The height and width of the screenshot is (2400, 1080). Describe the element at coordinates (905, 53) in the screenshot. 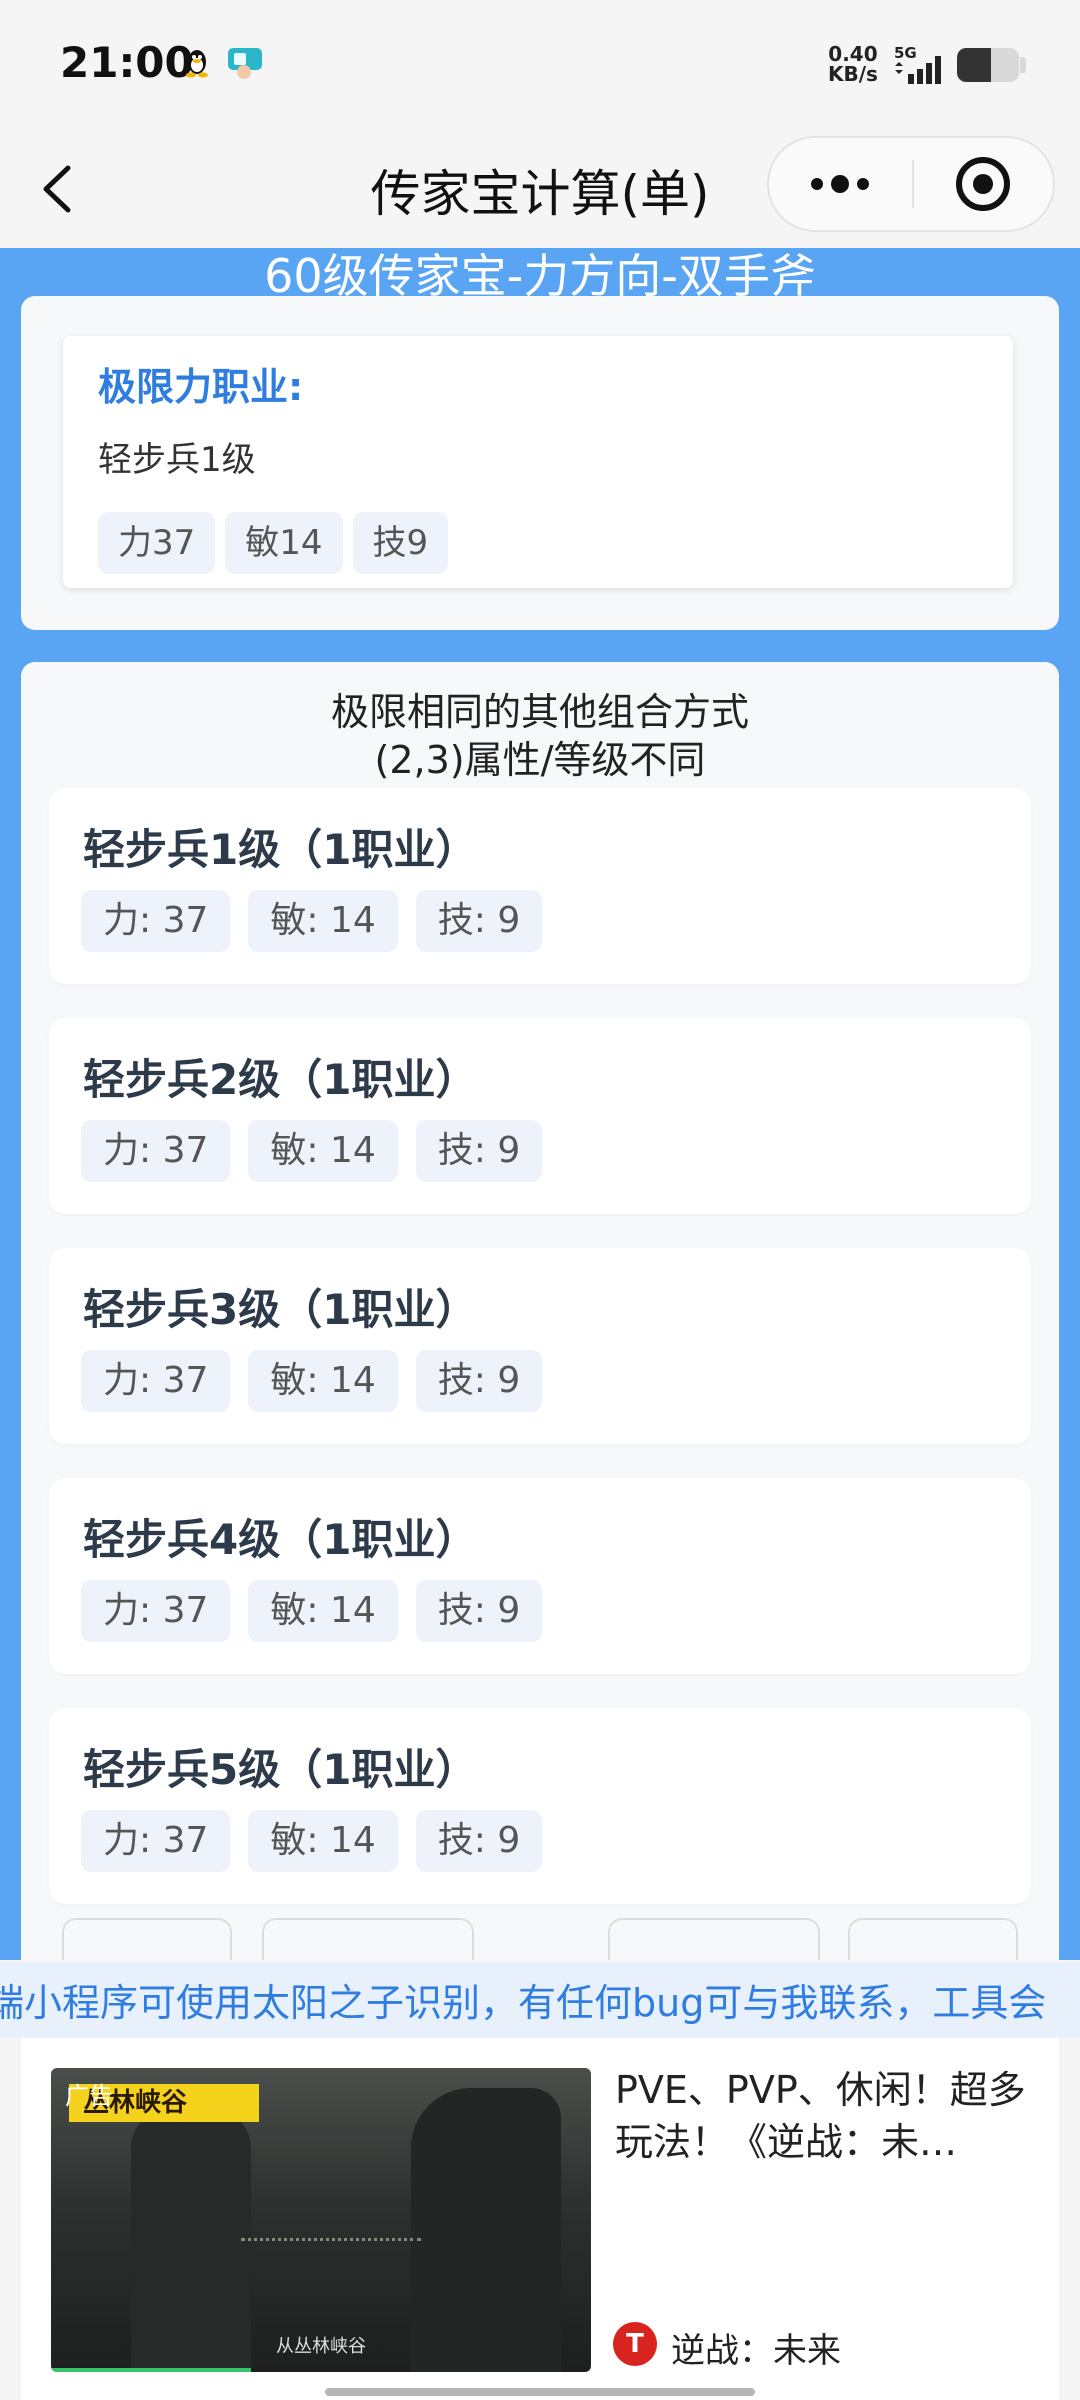

I see `network-type: 5G` at that location.